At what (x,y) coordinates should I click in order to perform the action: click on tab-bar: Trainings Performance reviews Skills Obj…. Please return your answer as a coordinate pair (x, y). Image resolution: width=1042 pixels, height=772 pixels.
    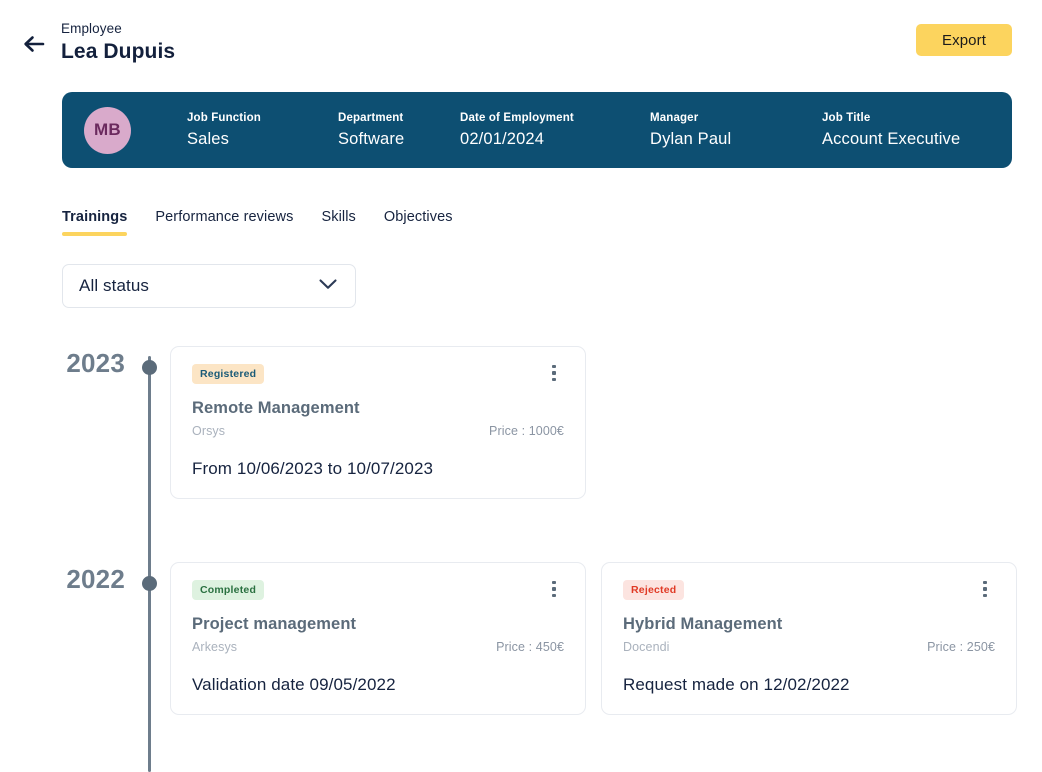
    Looking at the image, I should click on (257, 222).